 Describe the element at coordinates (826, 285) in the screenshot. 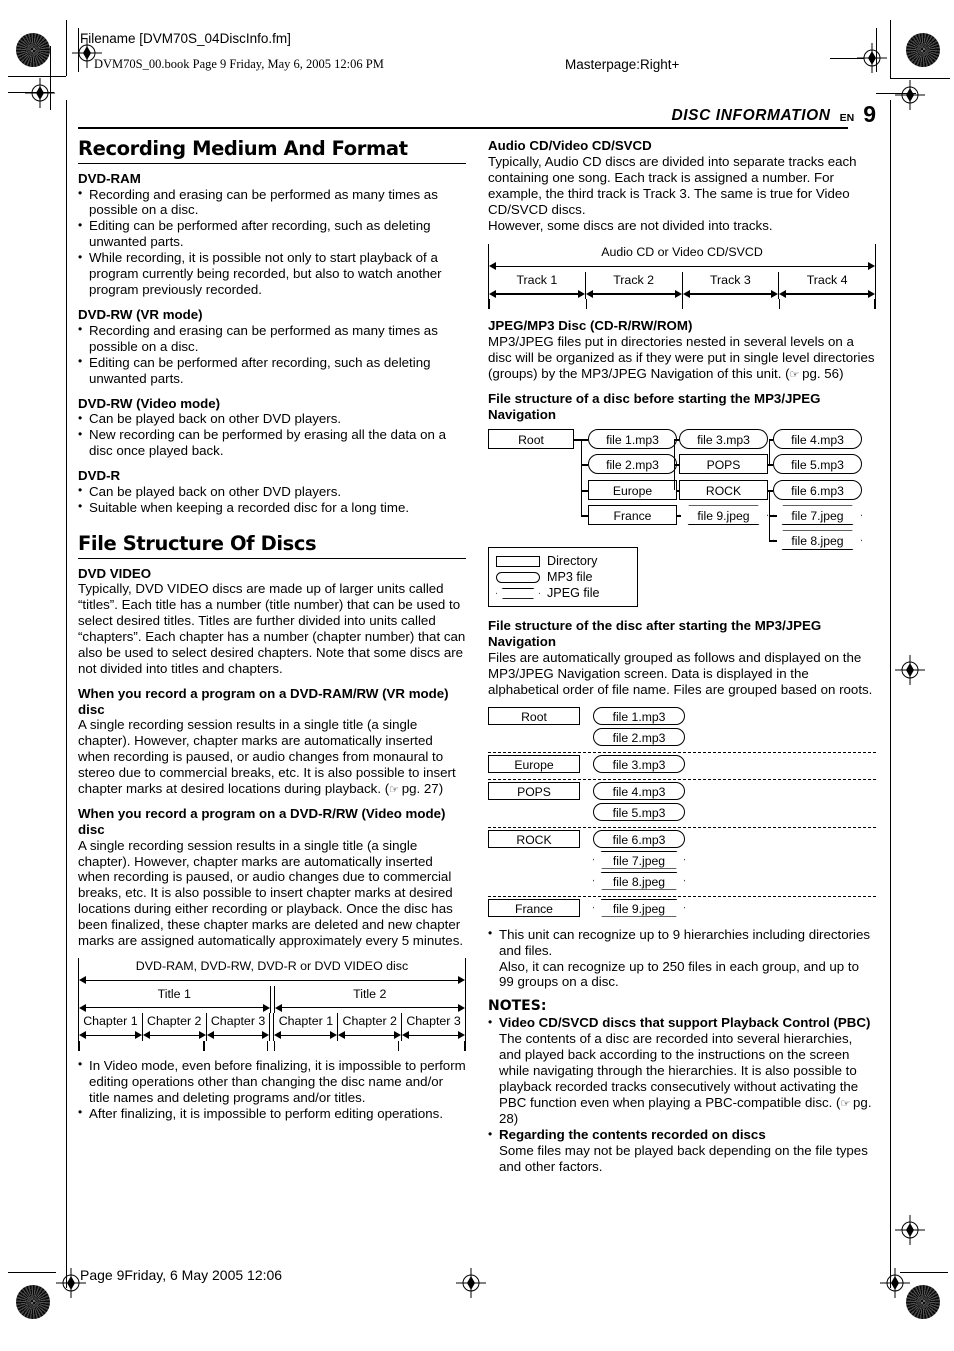

I see `diagram-track-cell: Track 4` at that location.